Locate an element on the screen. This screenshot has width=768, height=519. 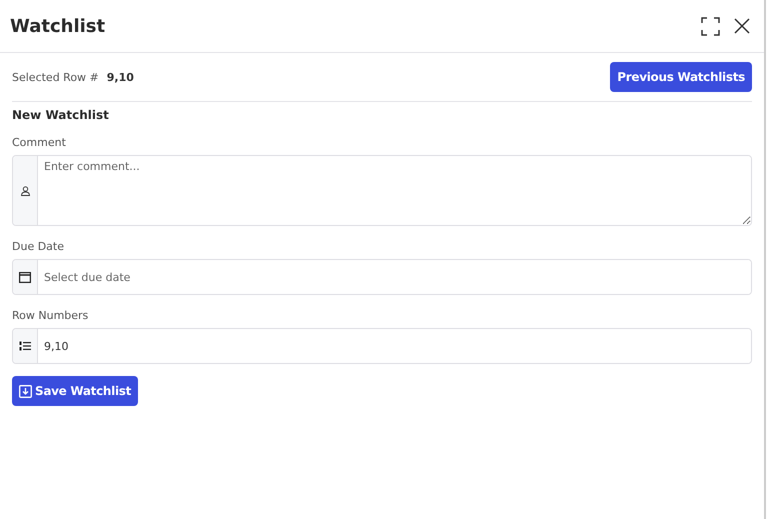
numbered-list-icon is located at coordinates (25, 346).